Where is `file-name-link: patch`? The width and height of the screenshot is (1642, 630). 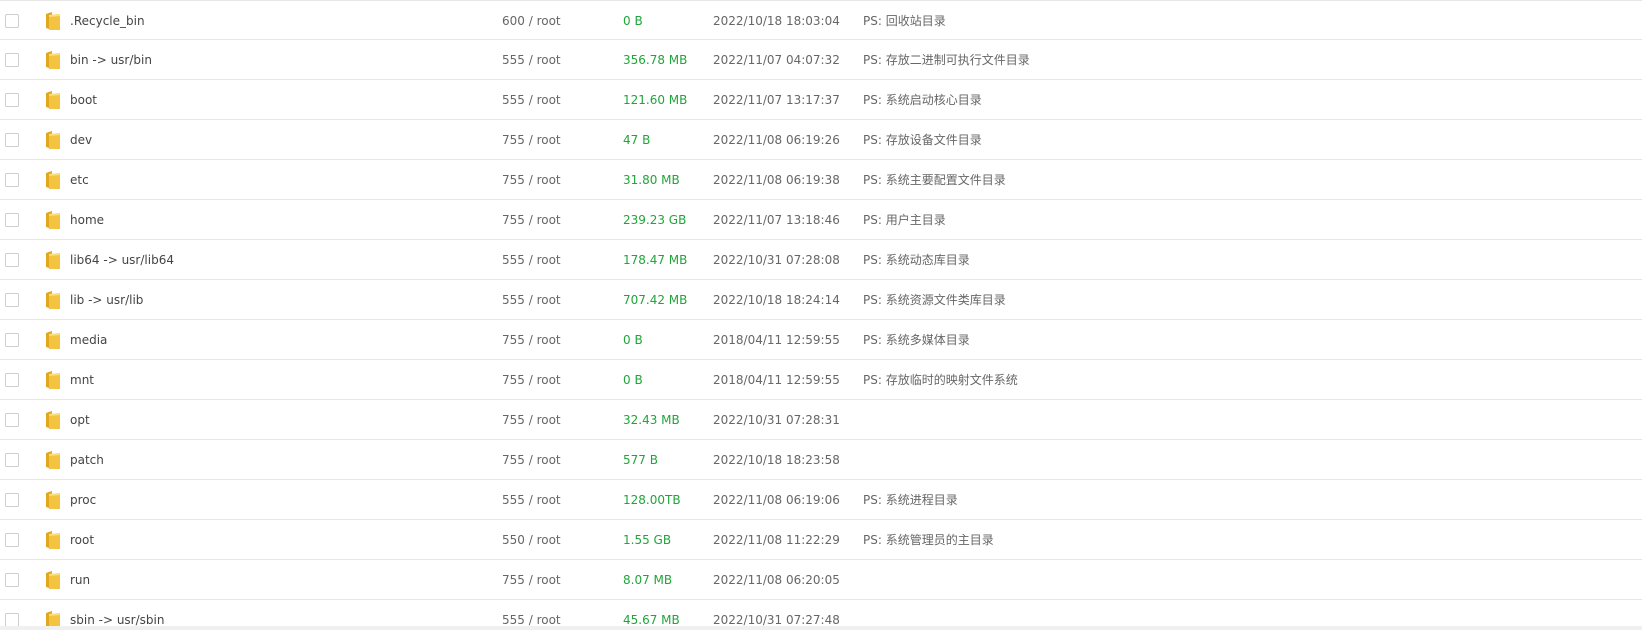
file-name-link: patch is located at coordinates (87, 460).